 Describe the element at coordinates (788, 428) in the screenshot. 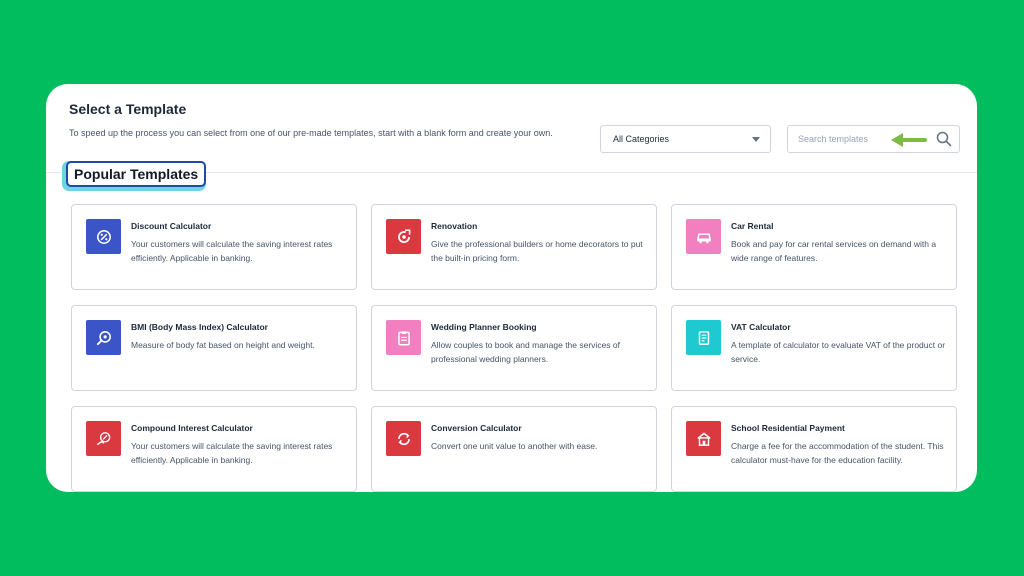

I see `template-card-title: School Residential Payment` at that location.